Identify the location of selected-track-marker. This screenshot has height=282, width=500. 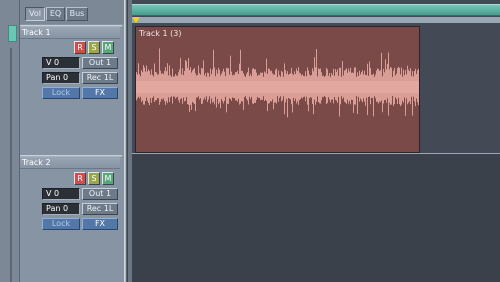
(12, 33).